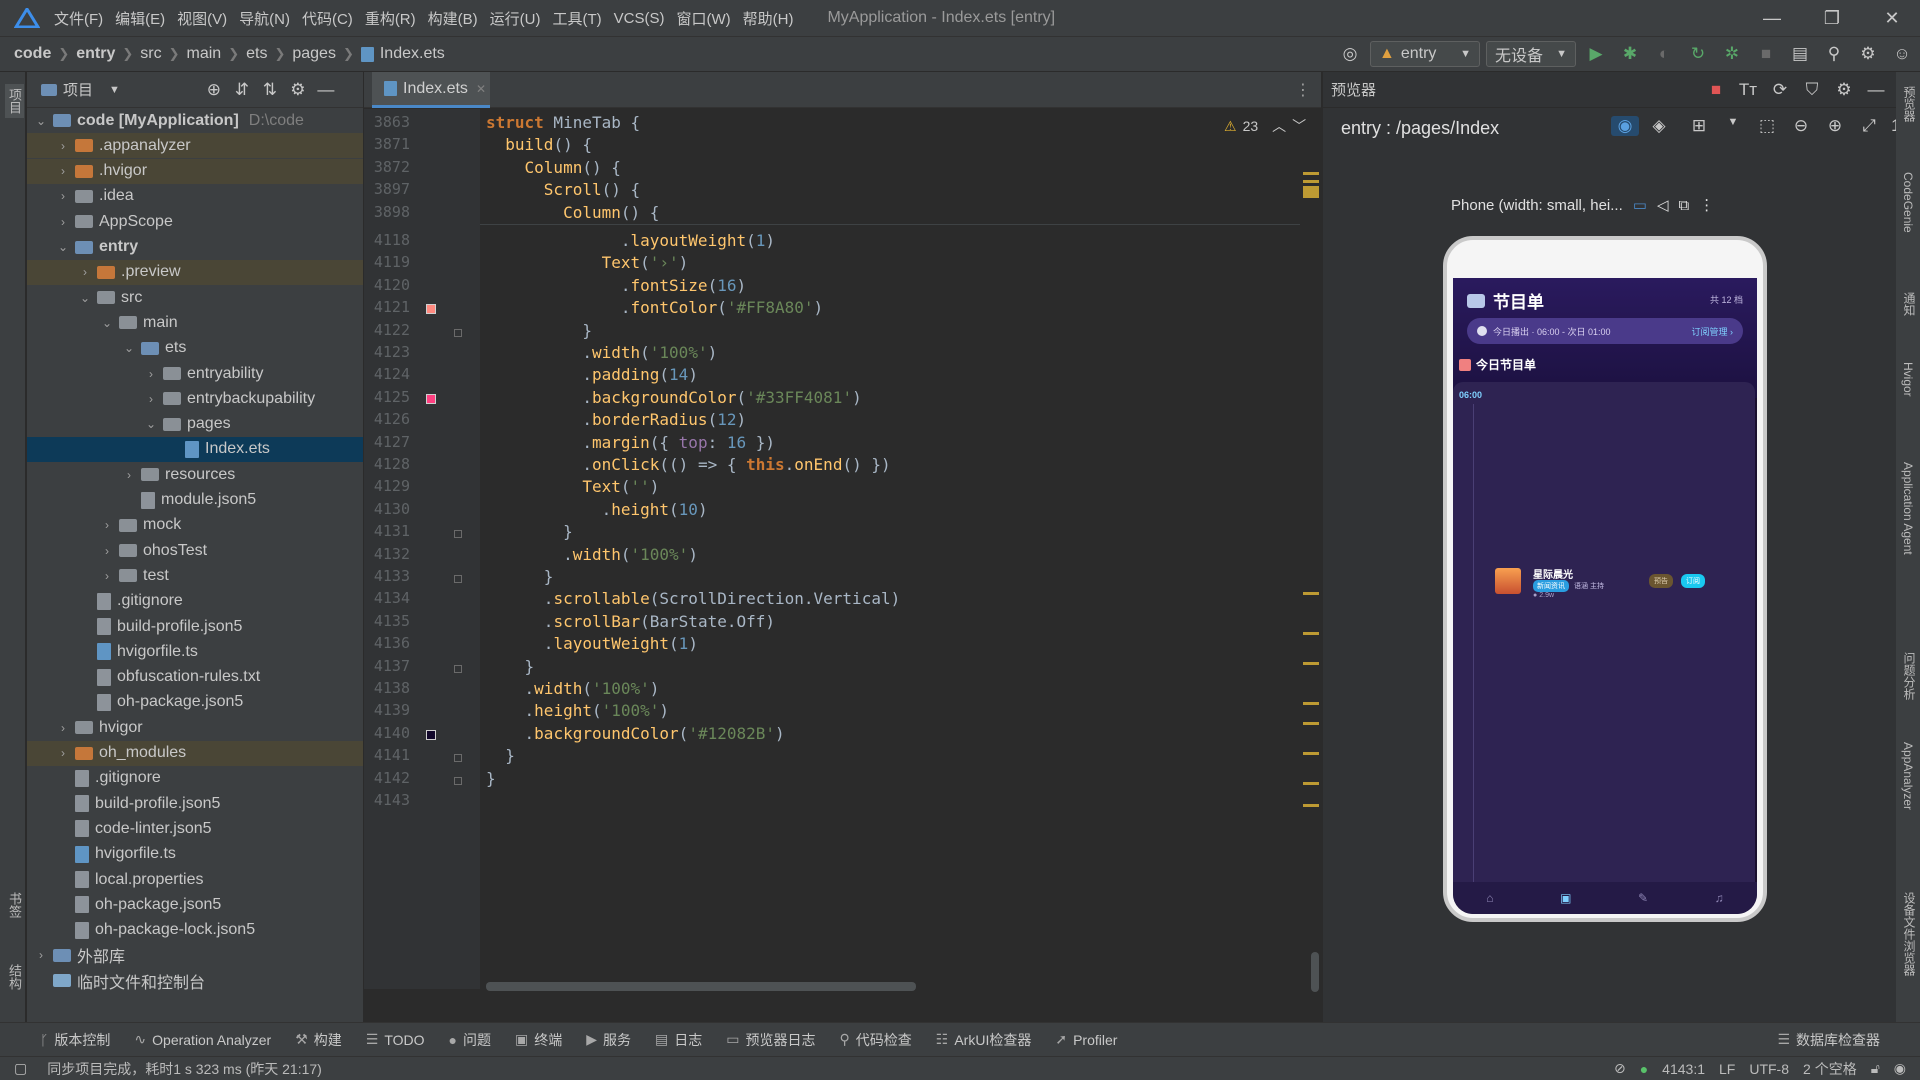 Image resolution: width=1920 pixels, height=1080 pixels. Describe the element at coordinates (1661, 581) in the screenshot. I see `preview-button: 预告` at that location.